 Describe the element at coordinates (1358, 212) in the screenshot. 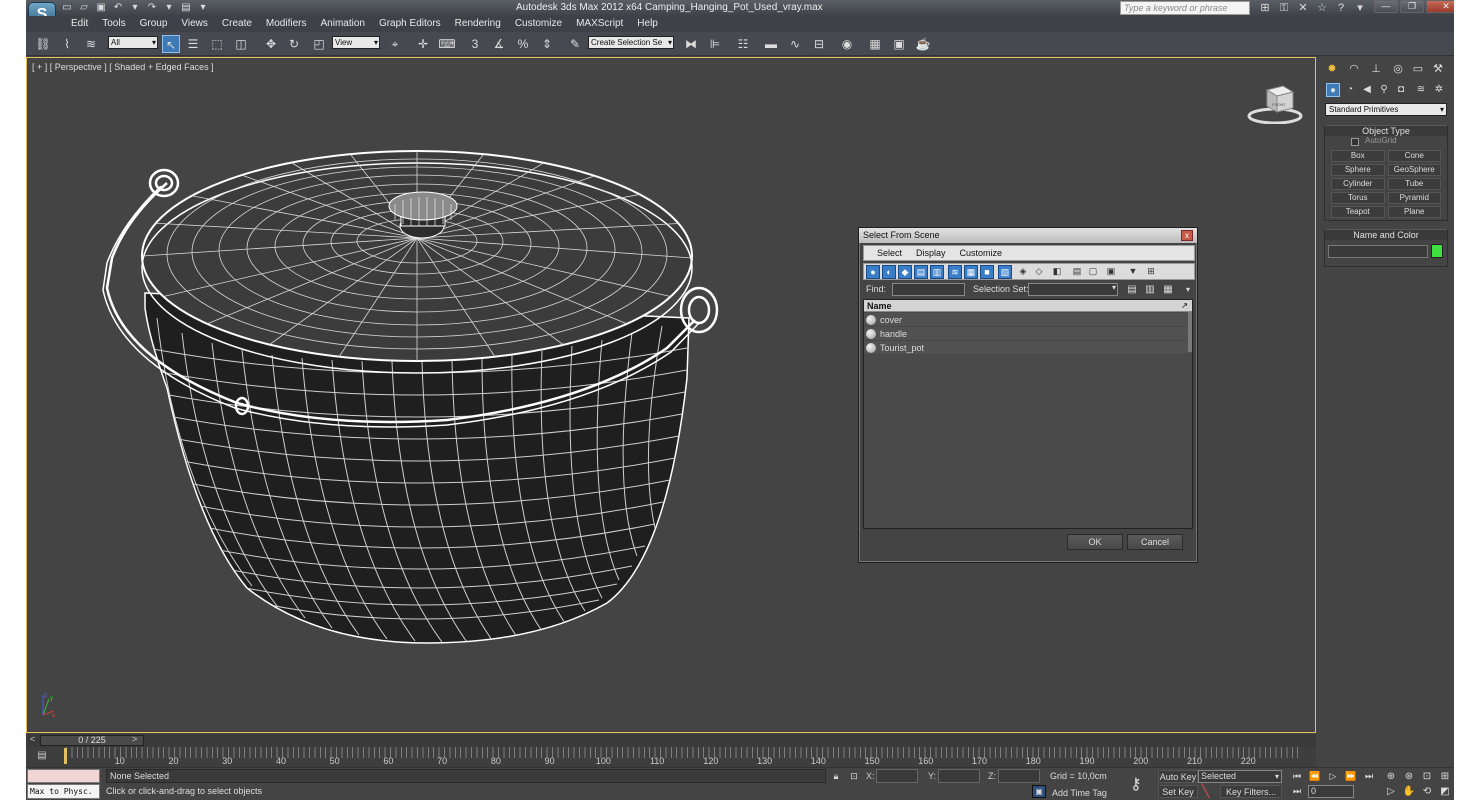

I see `teapot-button: Teapot` at that location.